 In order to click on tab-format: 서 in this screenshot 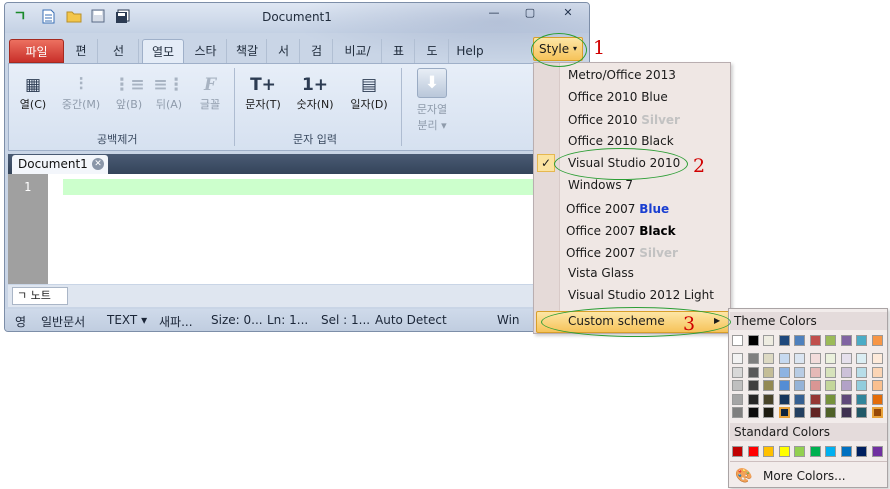, I will do `click(284, 51)`.